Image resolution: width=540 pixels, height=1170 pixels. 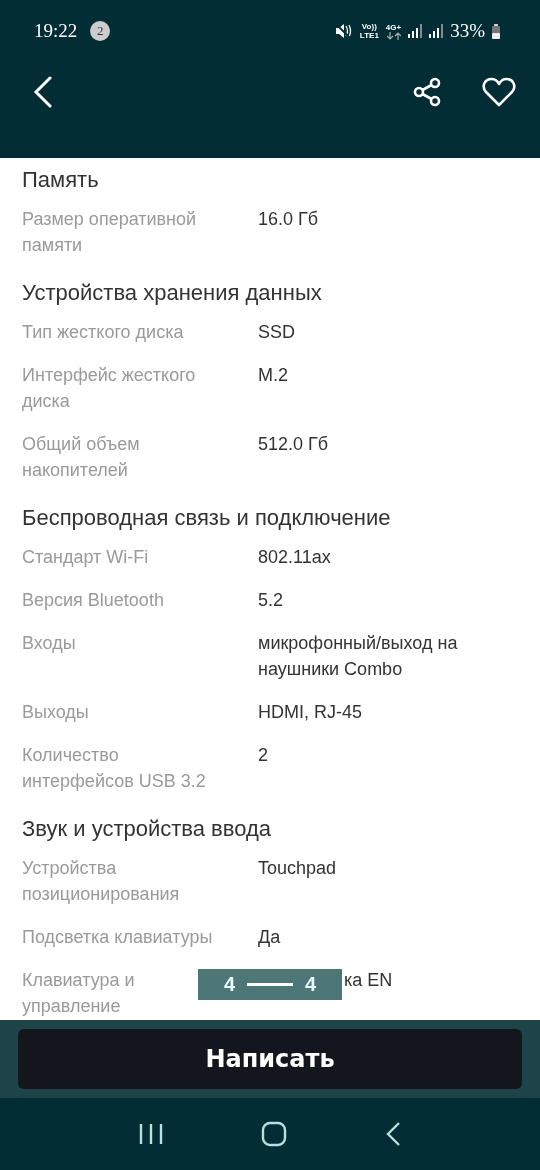 What do you see at coordinates (270, 984) in the screenshot?
I see `dash-icon` at bounding box center [270, 984].